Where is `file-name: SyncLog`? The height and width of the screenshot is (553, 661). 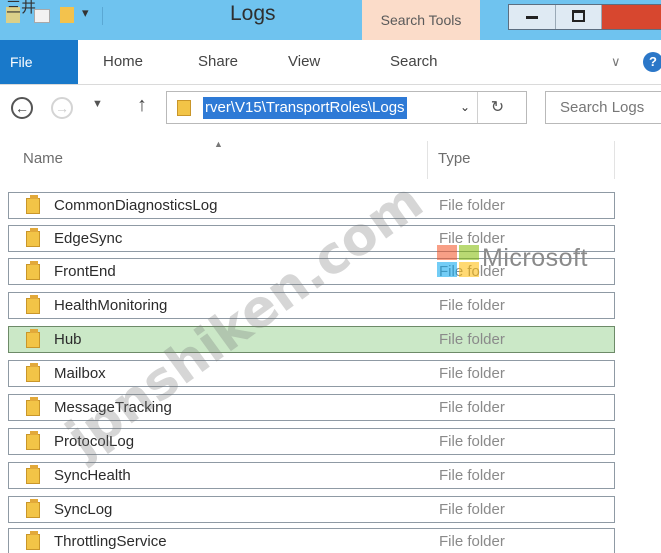 file-name: SyncLog is located at coordinates (83, 509).